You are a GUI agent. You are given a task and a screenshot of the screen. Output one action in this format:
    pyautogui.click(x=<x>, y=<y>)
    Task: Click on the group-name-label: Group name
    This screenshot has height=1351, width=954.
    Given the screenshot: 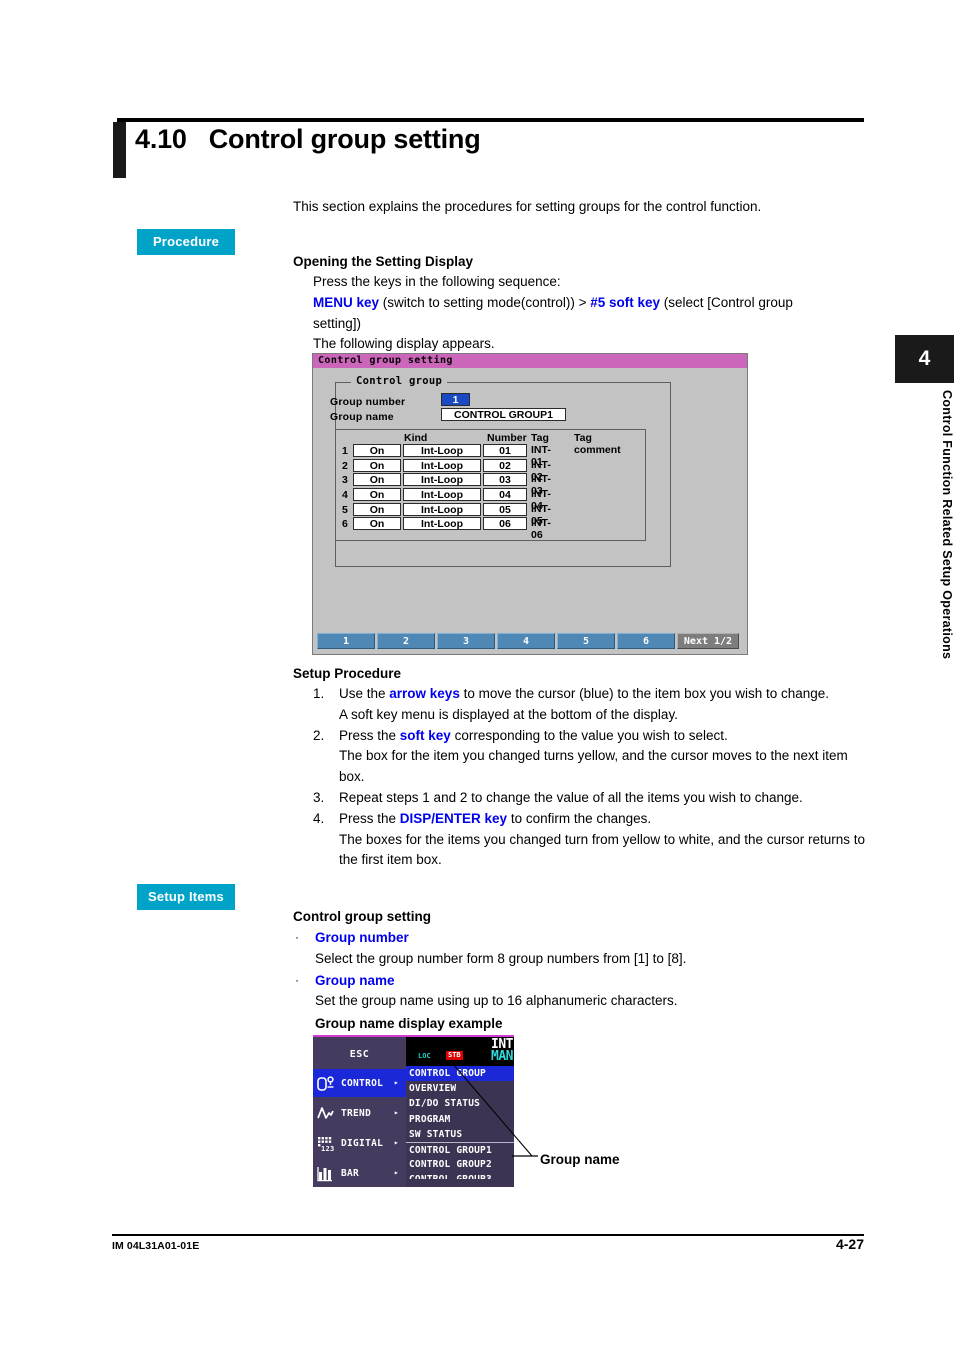 What is the action you would take?
    pyautogui.click(x=362, y=417)
    